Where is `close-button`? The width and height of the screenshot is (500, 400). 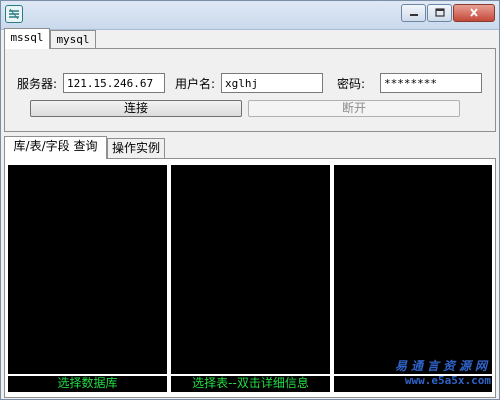
close-button is located at coordinates (474, 13).